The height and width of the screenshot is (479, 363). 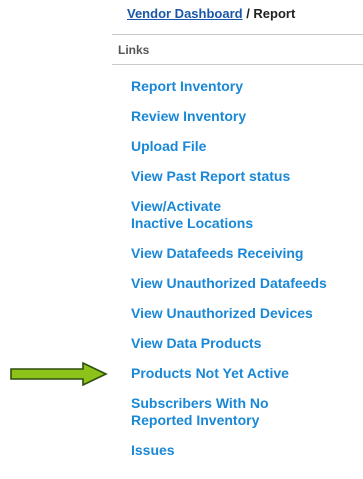 I want to click on link-review-inventory: Review Inventory, so click(x=229, y=116).